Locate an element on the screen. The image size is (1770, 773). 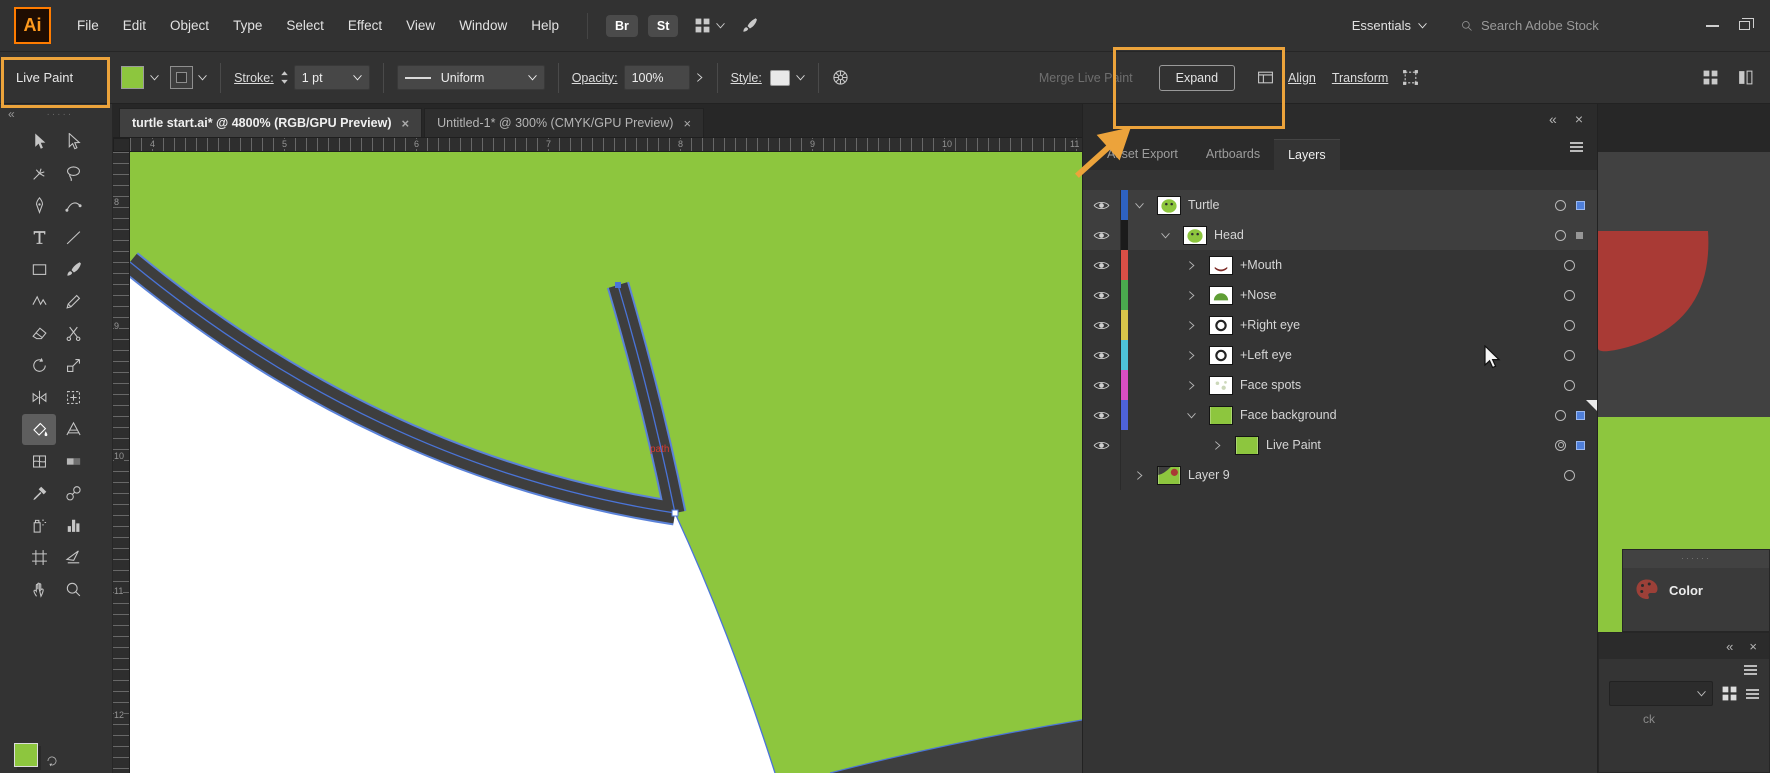
ruler-origin-corner is located at coordinates (121, 145).